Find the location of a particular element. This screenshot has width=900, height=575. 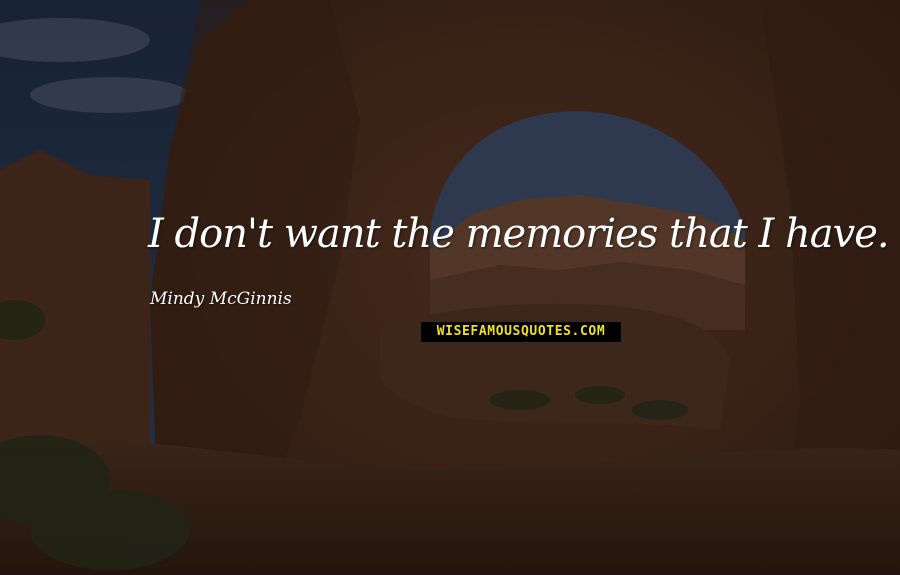

quote-author: Mindy McGinnis is located at coordinates (221, 299).